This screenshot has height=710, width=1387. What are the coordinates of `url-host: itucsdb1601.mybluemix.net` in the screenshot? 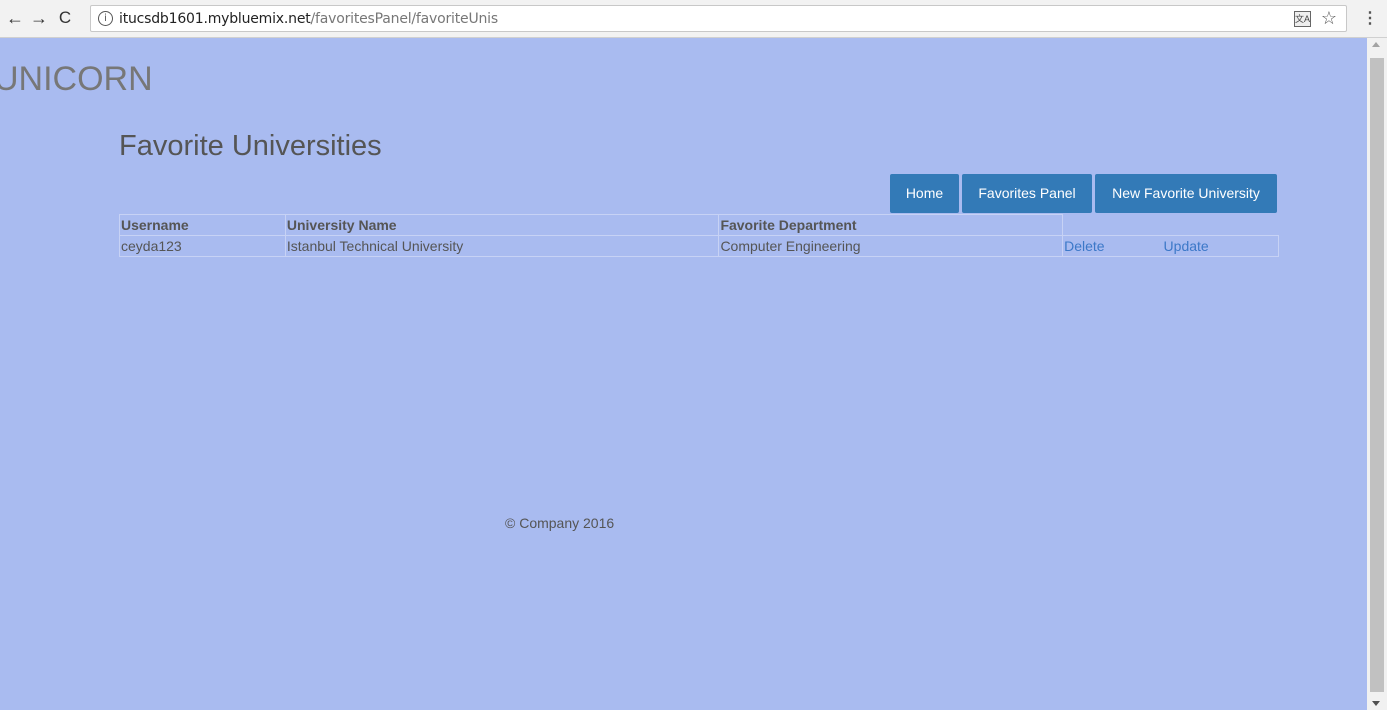 It's located at (215, 19).